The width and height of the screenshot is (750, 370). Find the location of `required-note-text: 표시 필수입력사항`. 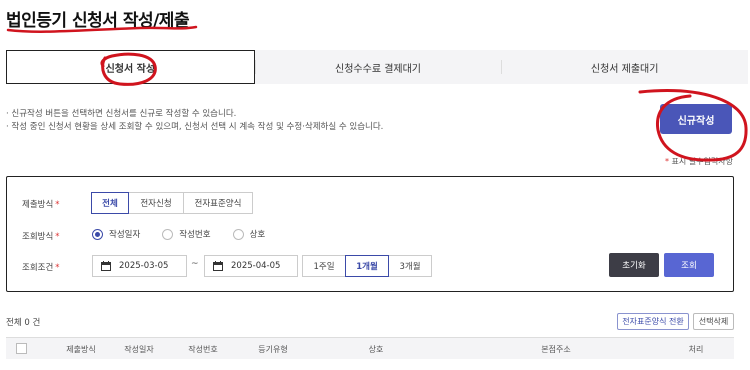

required-note-text: 표시 필수입력사항 is located at coordinates (702, 161).